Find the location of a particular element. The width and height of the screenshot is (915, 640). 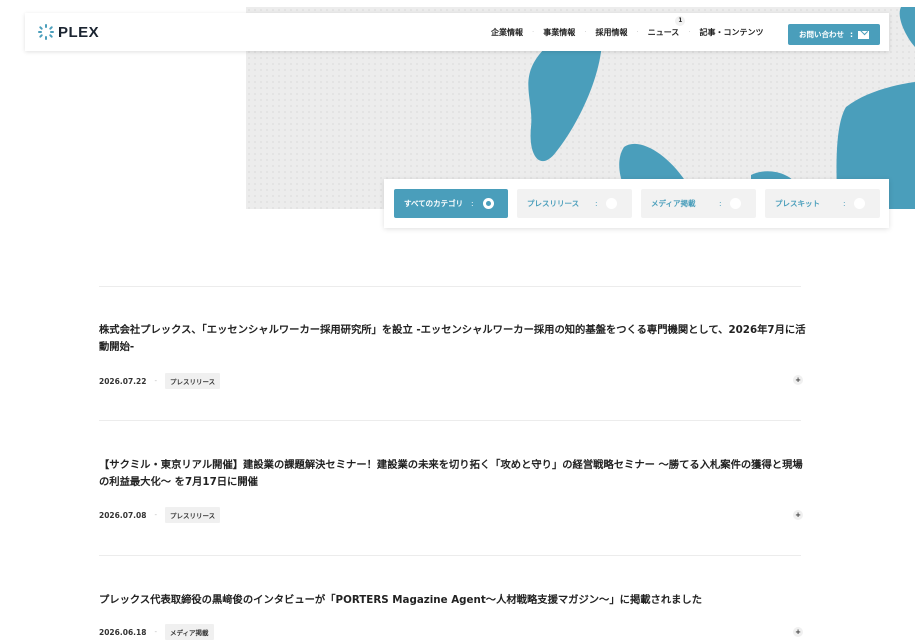

nav-item-label: 採用情報 is located at coordinates (611, 32).